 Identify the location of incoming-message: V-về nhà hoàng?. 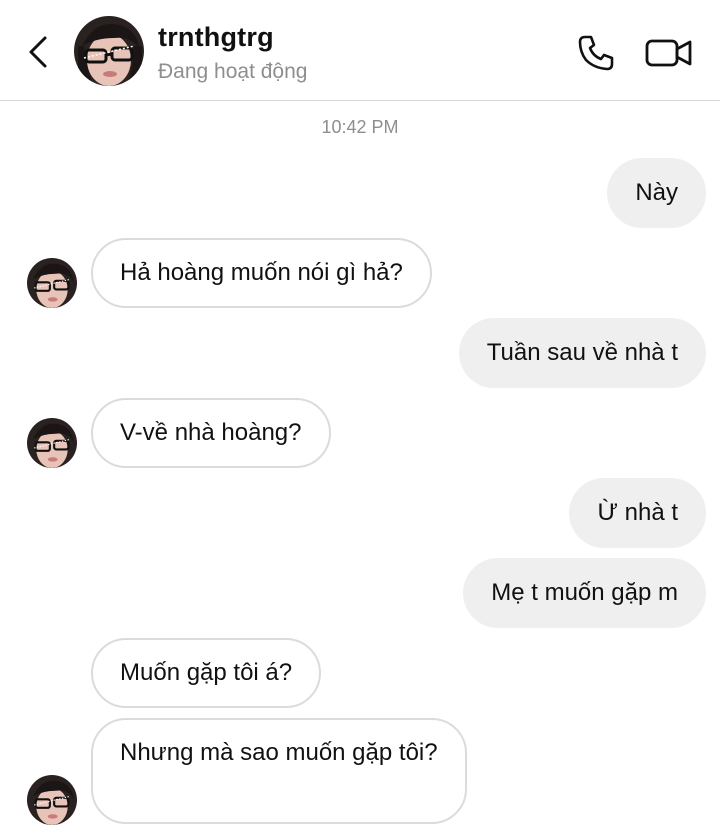
(211, 433).